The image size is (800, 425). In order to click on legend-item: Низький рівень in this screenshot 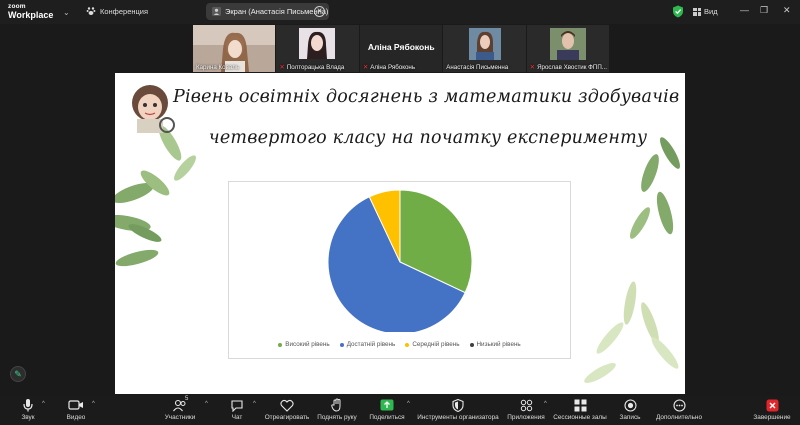, I will do `click(495, 344)`.